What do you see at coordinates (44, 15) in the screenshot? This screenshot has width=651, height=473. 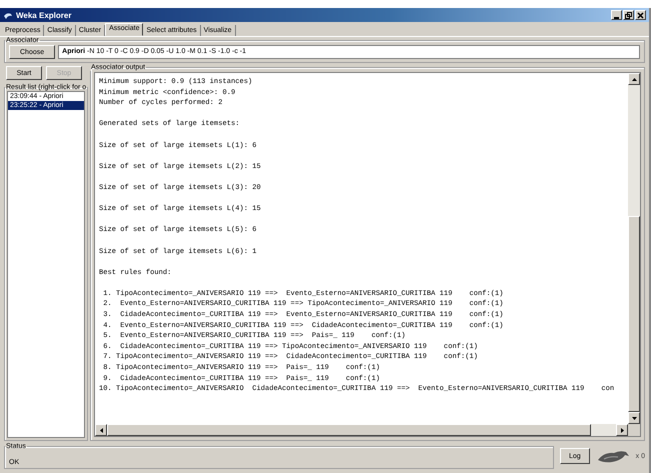 I see `window-title: Weka Explorer` at bounding box center [44, 15].